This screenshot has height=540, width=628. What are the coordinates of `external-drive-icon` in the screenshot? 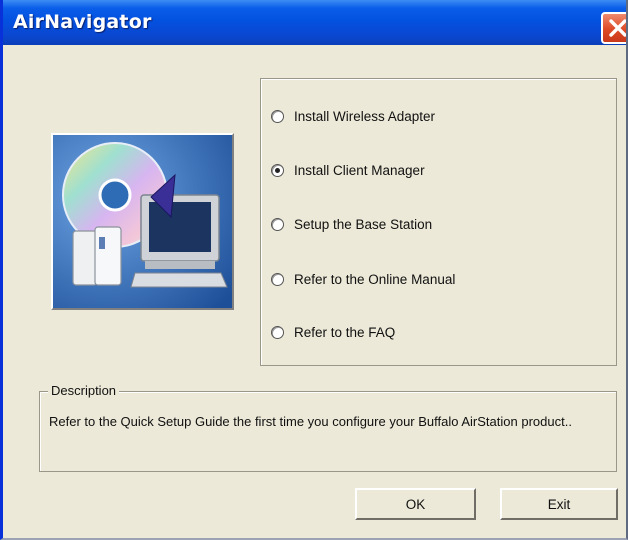 It's located at (97, 256).